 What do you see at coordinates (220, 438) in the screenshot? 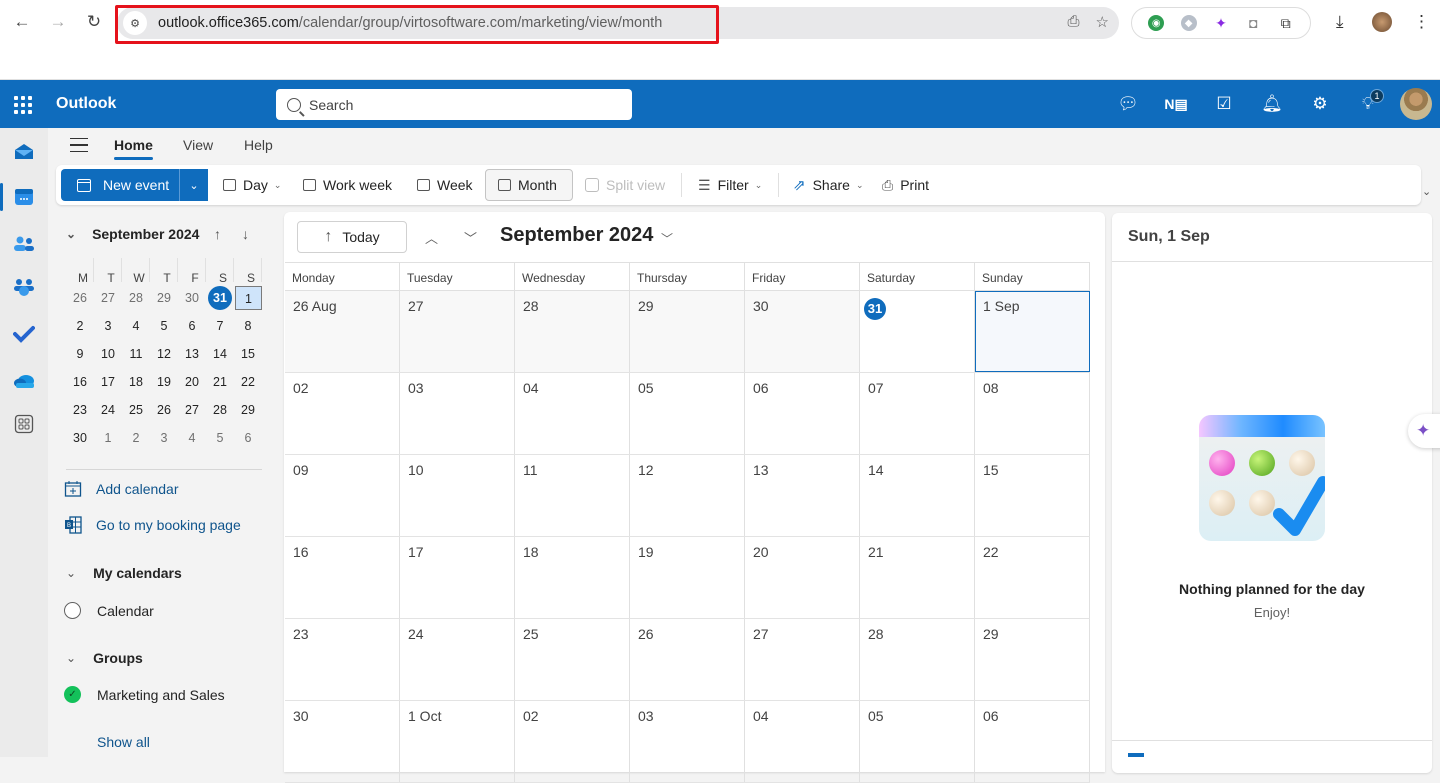
I see `mini-day: 5` at bounding box center [220, 438].